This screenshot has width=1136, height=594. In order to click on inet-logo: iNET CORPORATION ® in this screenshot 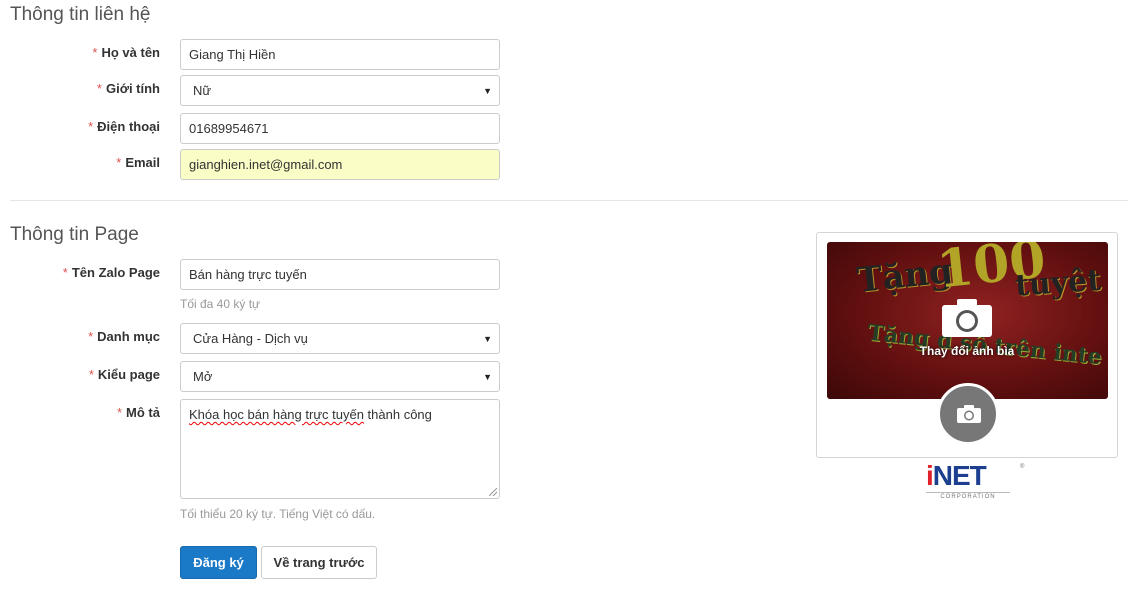, I will do `click(975, 480)`.